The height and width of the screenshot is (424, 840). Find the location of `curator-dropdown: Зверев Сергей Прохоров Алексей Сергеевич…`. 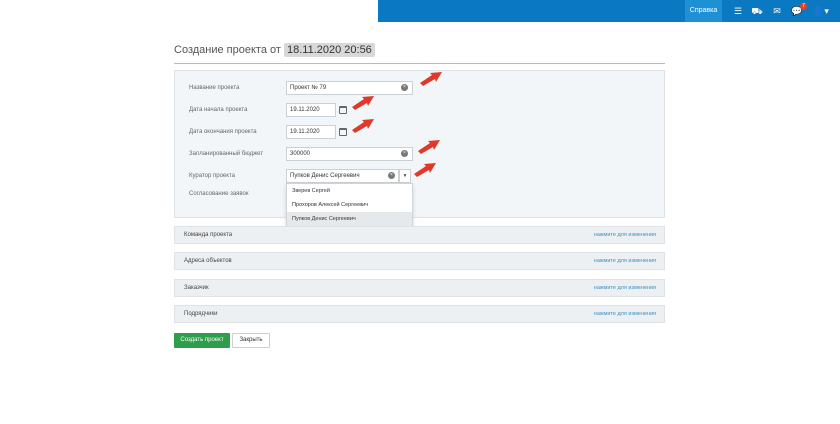

curator-dropdown: Зверев Сергей Прохоров Алексей Сергеевич… is located at coordinates (349, 204).